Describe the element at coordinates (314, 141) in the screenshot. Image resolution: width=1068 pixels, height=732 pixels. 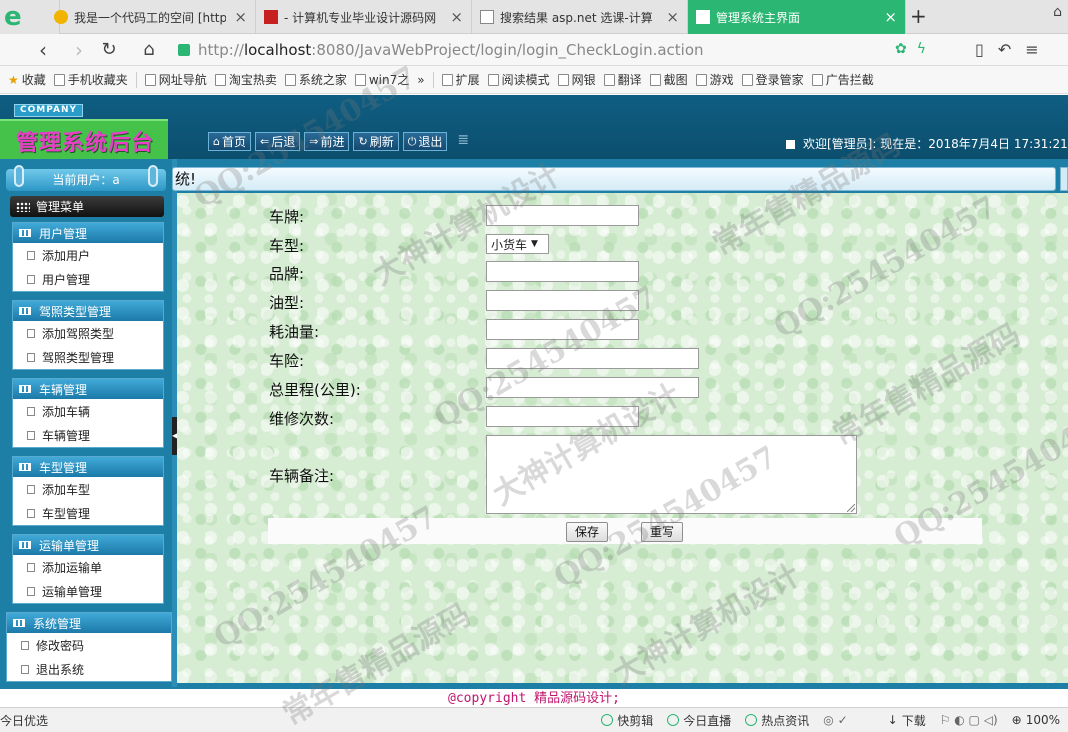
I see `forward-arrow-icon: ⇒` at that location.